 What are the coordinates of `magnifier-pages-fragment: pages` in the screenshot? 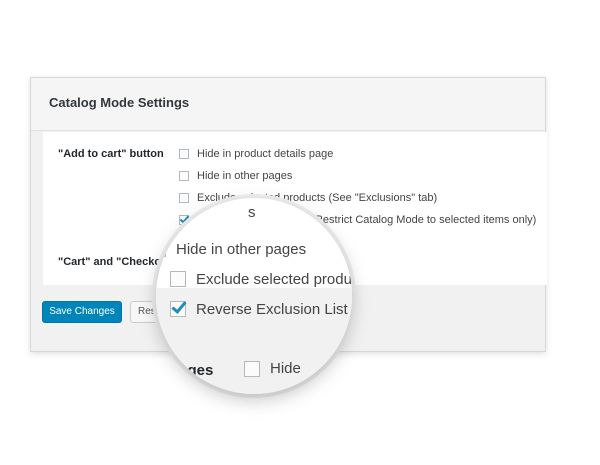 It's located at (192, 370).